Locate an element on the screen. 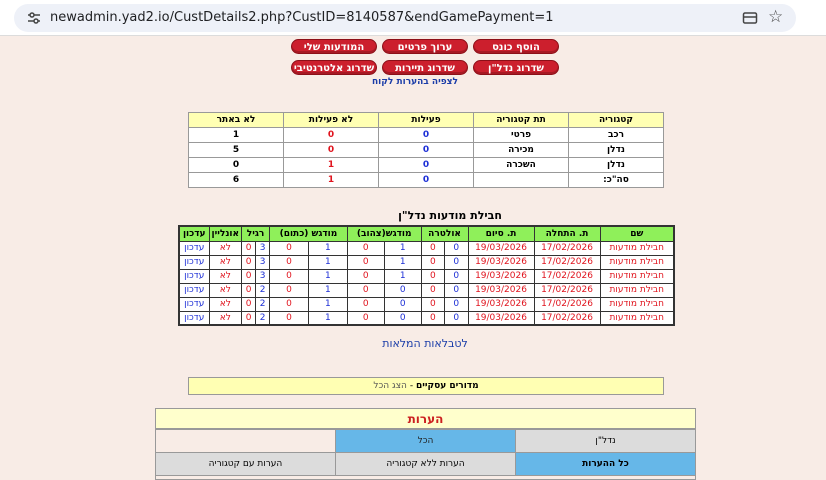 This screenshot has width=826, height=480. header-inactive: לא פעילות is located at coordinates (331, 120).